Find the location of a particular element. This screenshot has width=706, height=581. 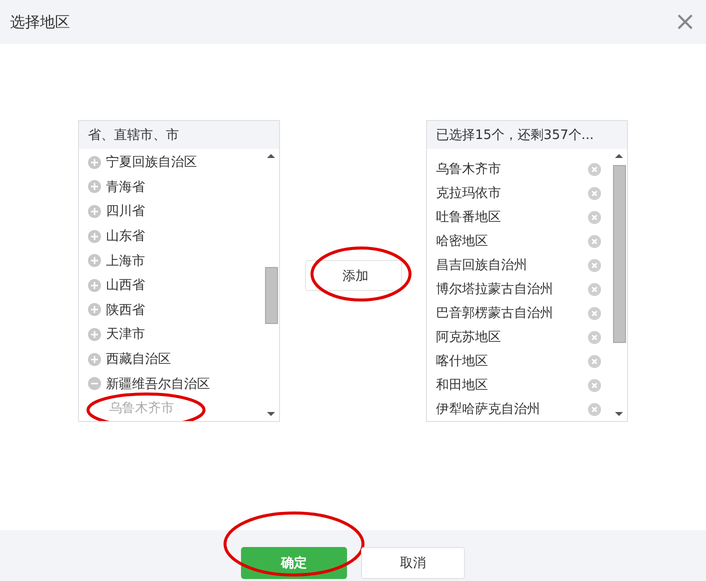

tree-item: 青海省 is located at coordinates (125, 187).